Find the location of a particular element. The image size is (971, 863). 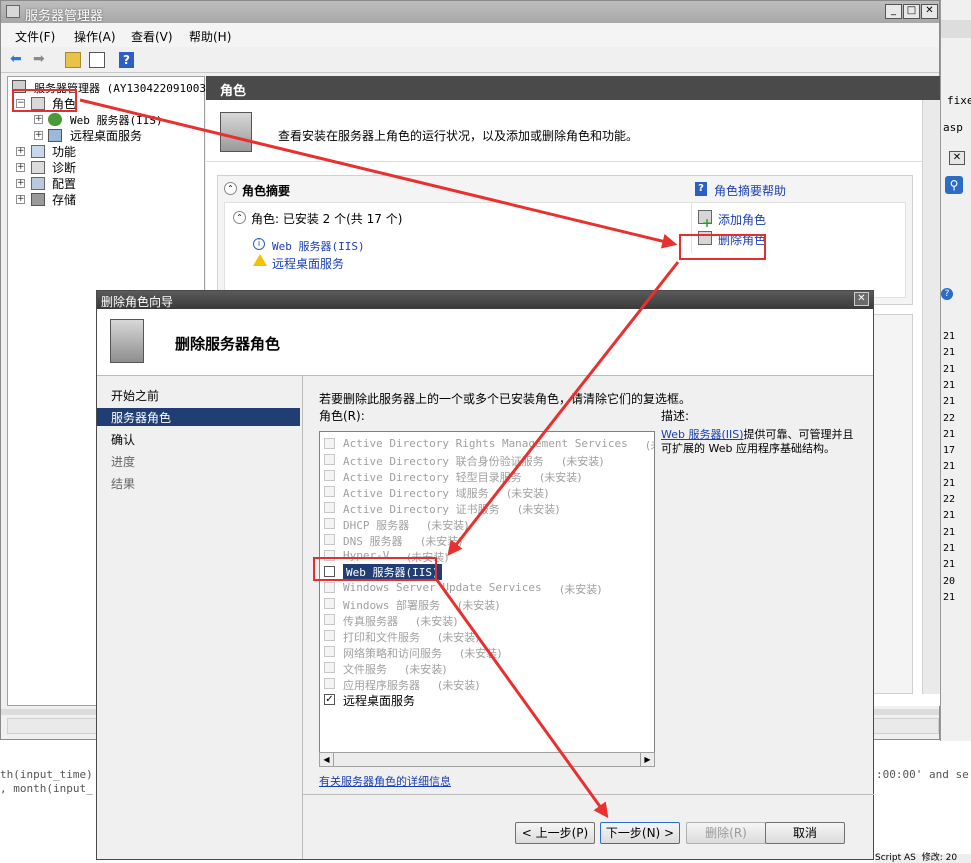

description-link: Web 服务器(IIS) is located at coordinates (702, 434).